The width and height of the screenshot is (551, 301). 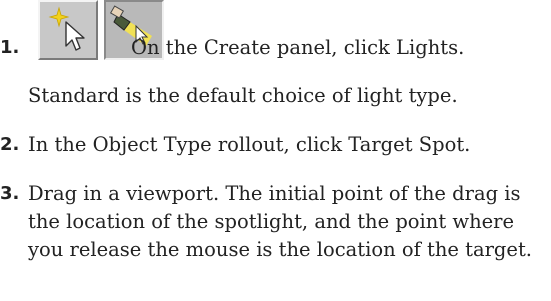 I want to click on step-number: 3., so click(x=10, y=193).